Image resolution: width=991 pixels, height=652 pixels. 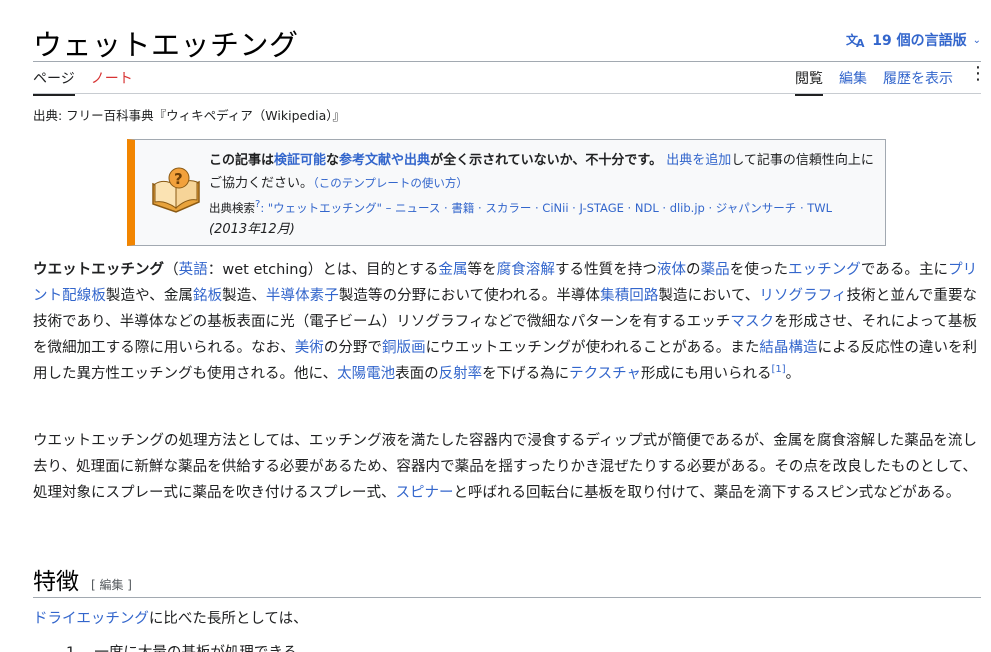 I want to click on link-dry-etching: ドライエッチング, so click(x=91, y=619).